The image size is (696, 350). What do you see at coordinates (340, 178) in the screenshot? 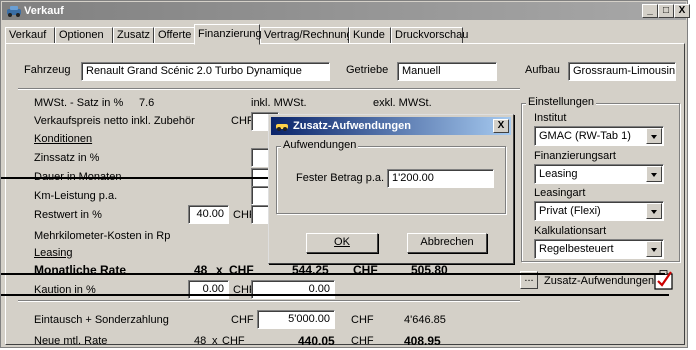
I see `fester-betrag-label: Fester Betrag p.a.` at bounding box center [340, 178].